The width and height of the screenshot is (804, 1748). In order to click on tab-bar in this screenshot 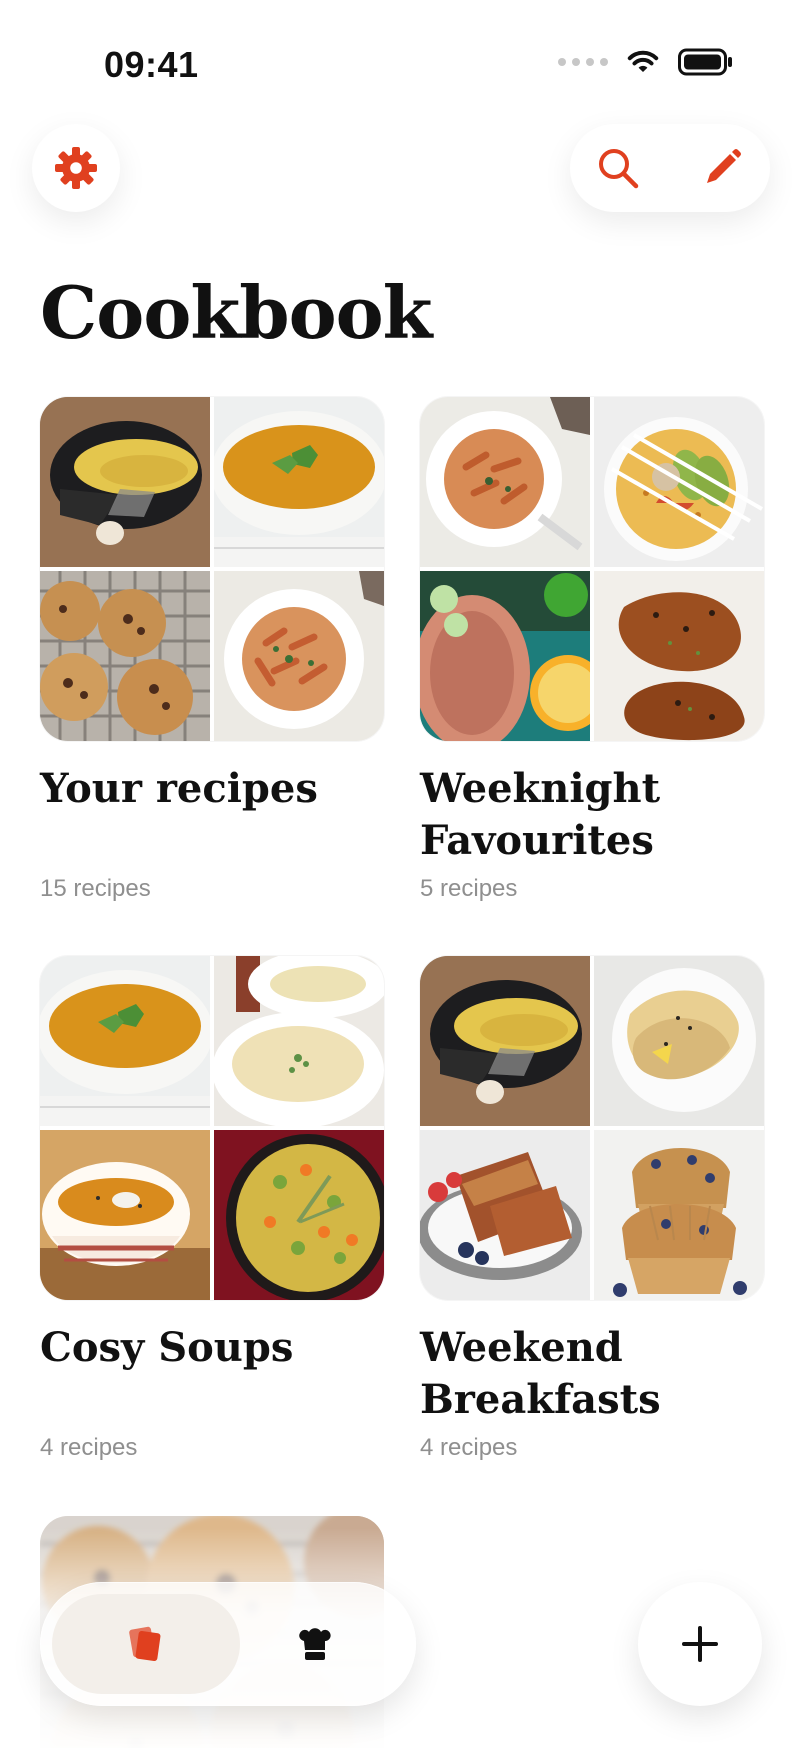, I will do `click(228, 1644)`.